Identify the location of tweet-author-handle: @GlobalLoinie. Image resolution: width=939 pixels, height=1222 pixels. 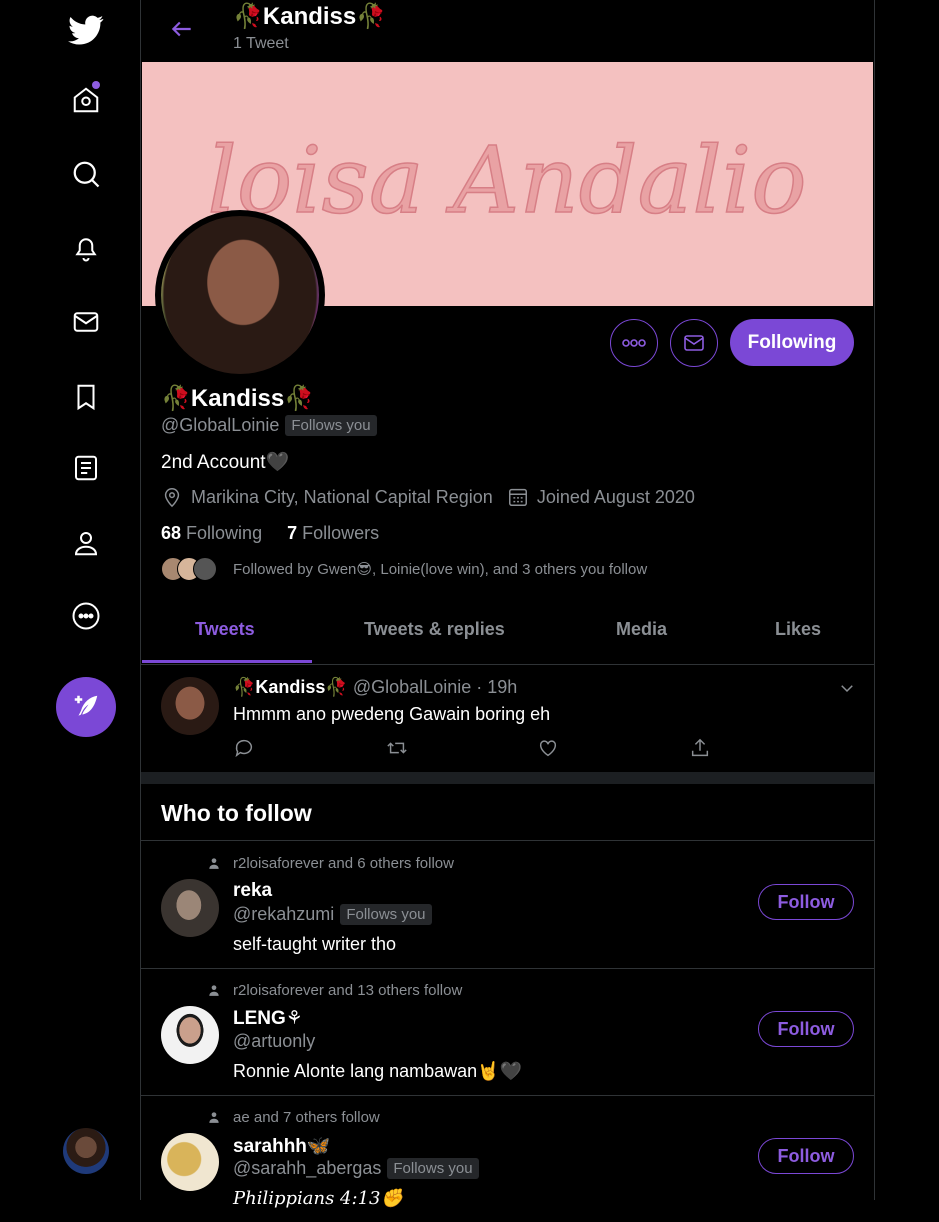
(412, 687).